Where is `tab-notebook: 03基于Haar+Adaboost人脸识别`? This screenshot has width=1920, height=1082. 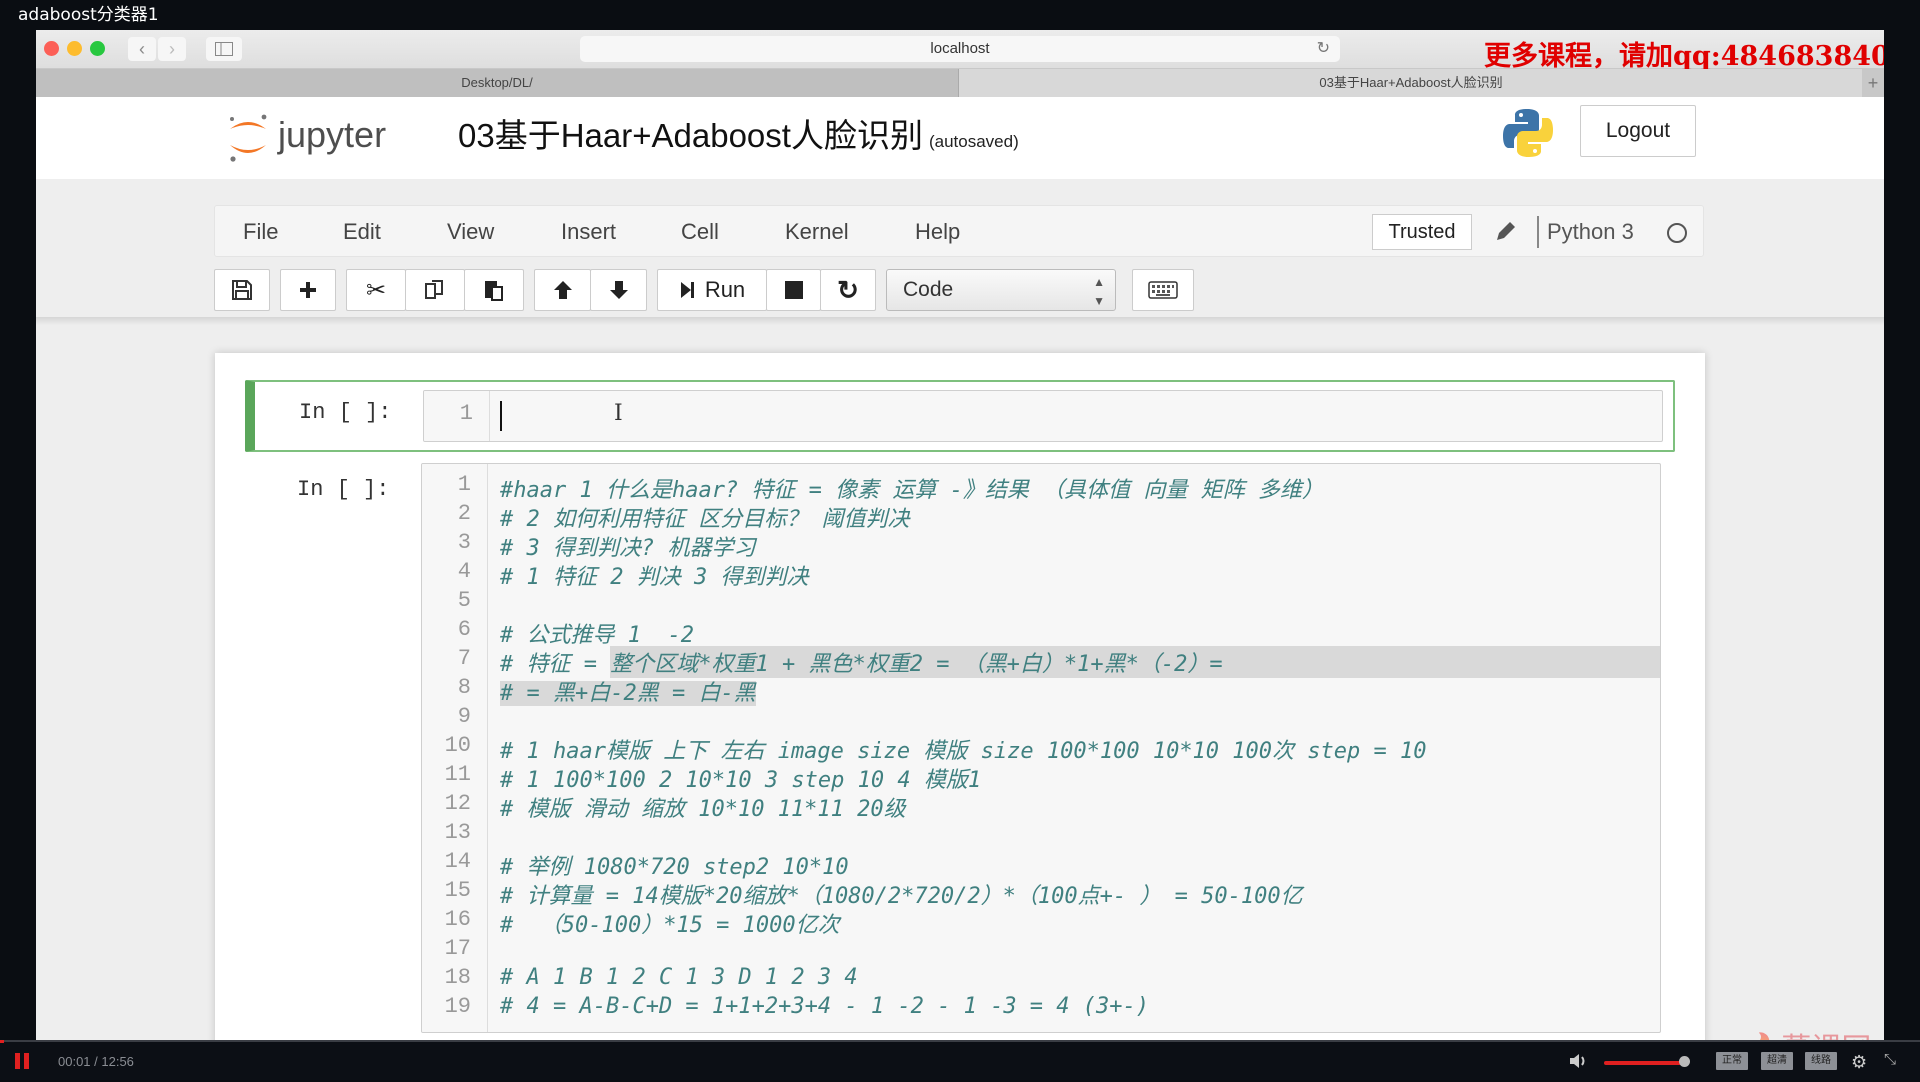 tab-notebook: 03基于Haar+Adaboost人脸识别 is located at coordinates (1411, 83).